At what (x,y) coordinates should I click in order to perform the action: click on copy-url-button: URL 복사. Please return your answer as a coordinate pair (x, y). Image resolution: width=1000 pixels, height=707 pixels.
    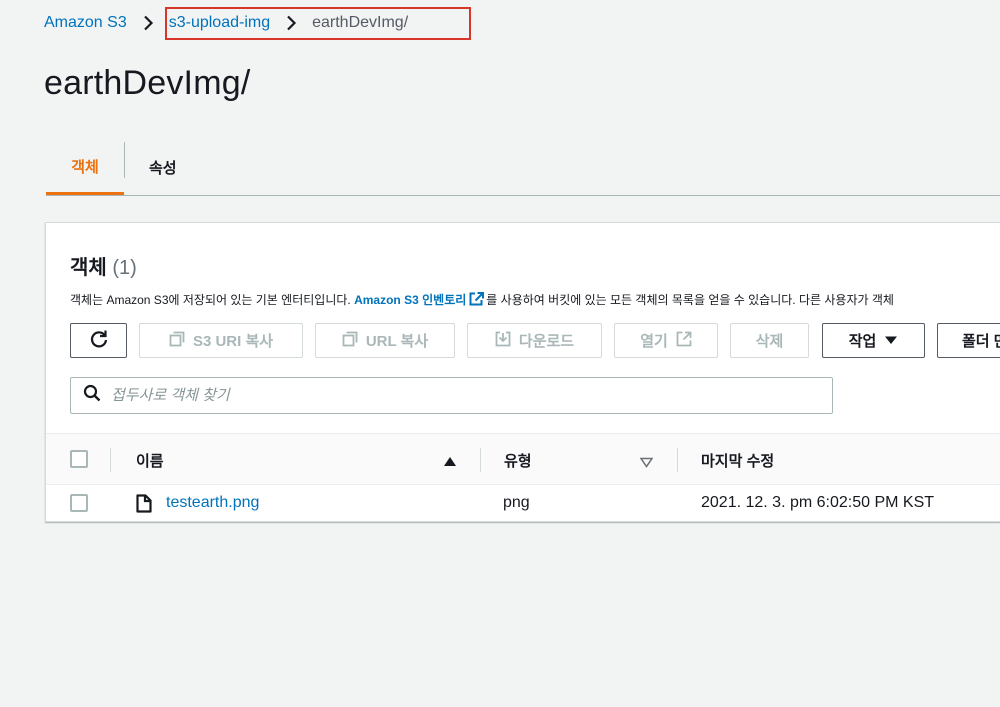
    Looking at the image, I should click on (385, 340).